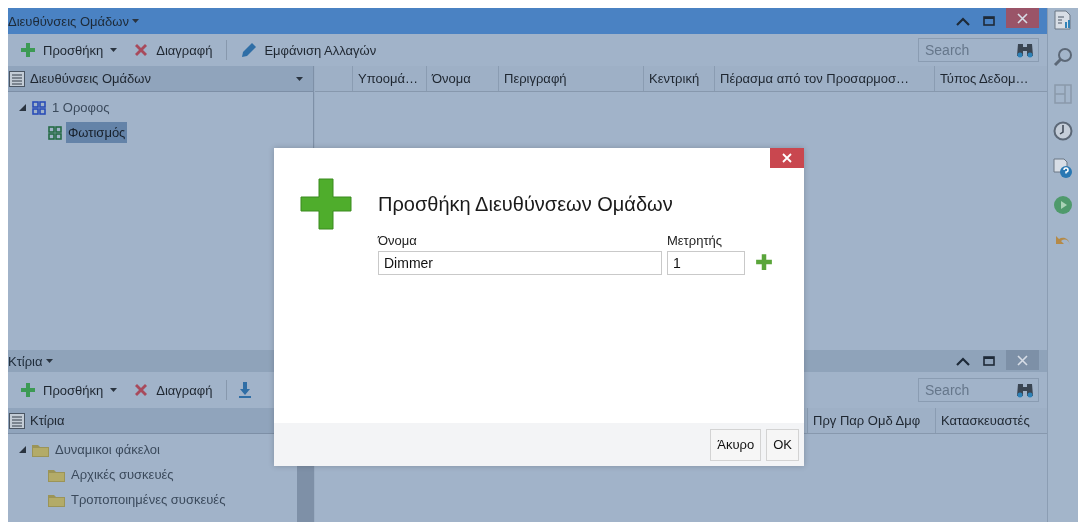 This screenshot has height=522, width=1078. I want to click on panel-title: Διευθύνσεις Ομάδων, so click(73, 21).